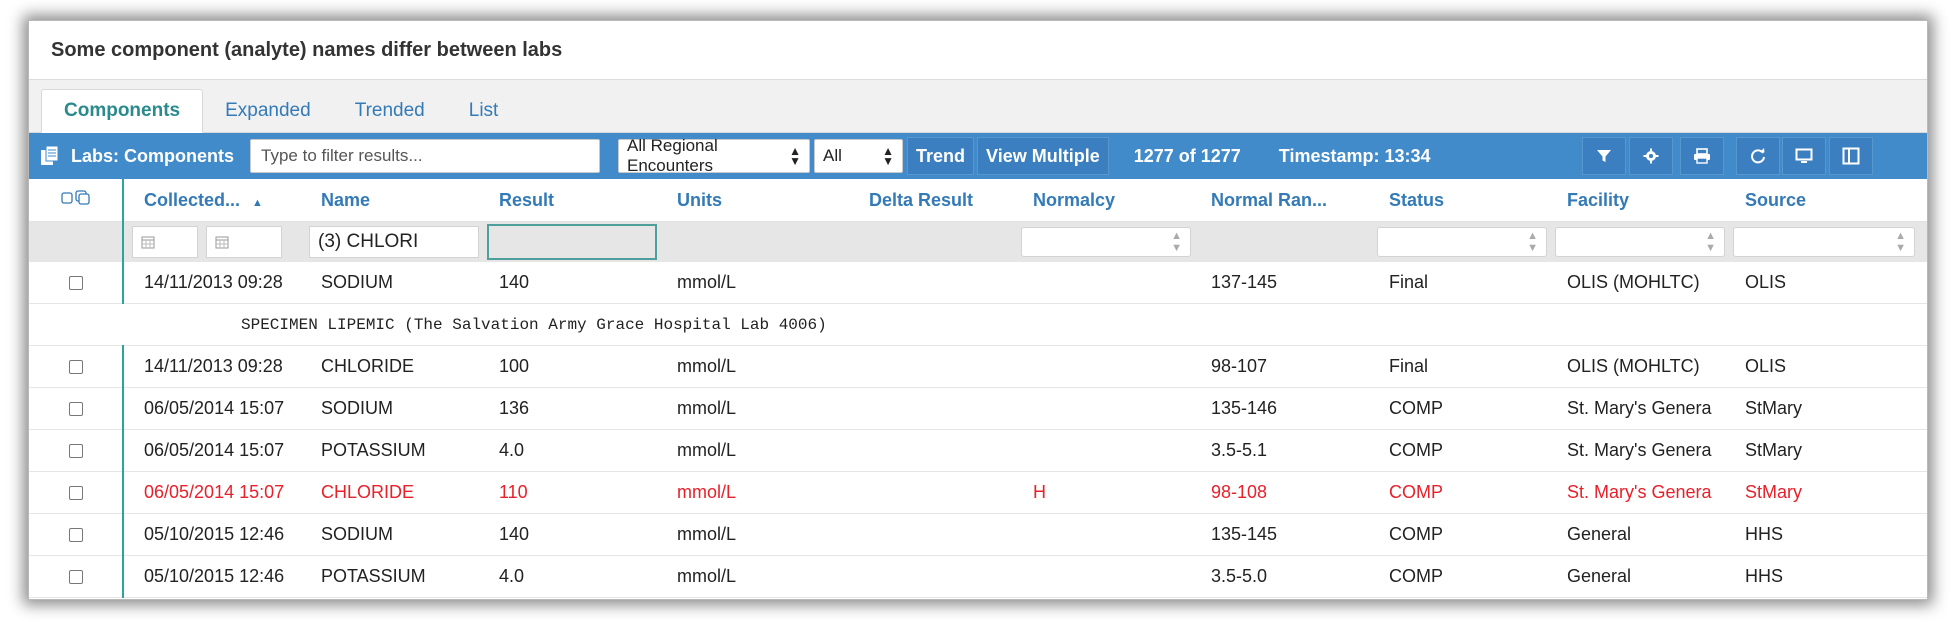  What do you see at coordinates (568, 283) in the screenshot?
I see `cell-result: 140` at bounding box center [568, 283].